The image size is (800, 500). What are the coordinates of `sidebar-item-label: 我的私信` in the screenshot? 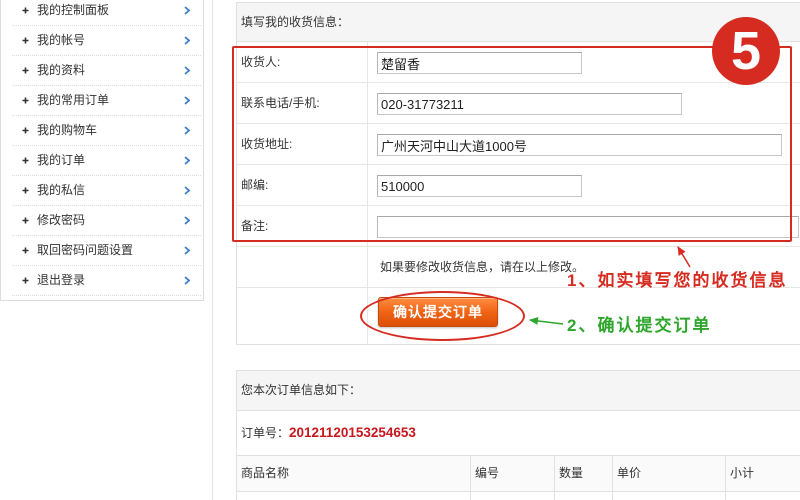 It's located at (61, 190).